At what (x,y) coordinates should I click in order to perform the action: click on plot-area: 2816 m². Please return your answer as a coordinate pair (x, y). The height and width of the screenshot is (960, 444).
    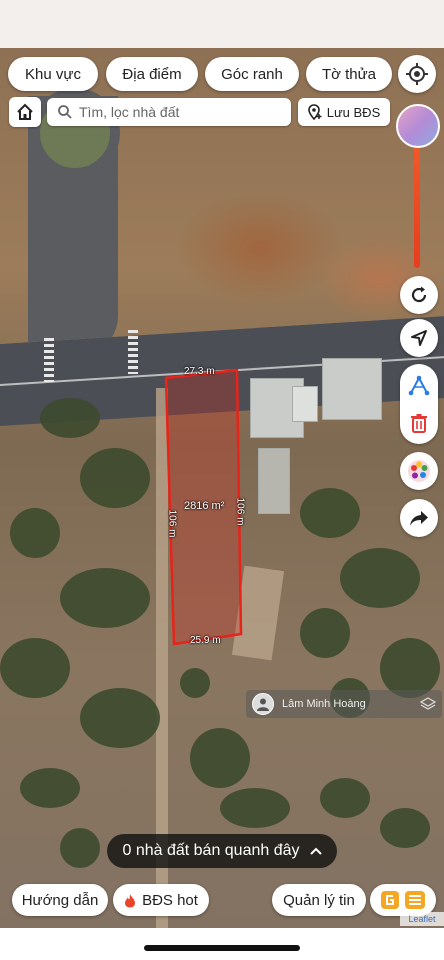
    Looking at the image, I should click on (204, 506).